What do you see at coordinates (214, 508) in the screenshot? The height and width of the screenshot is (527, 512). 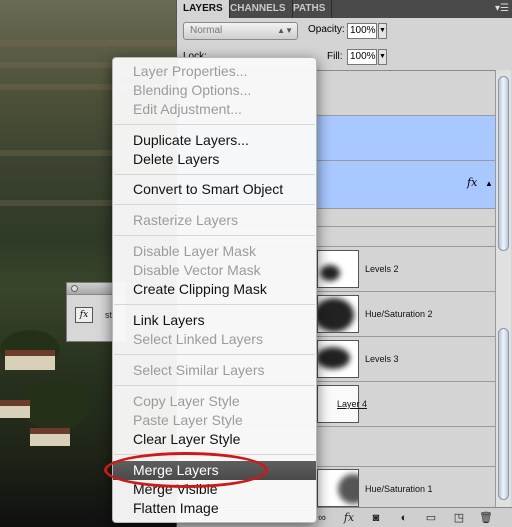 I see `menu-item-flatten-image: Flatten Image` at bounding box center [214, 508].